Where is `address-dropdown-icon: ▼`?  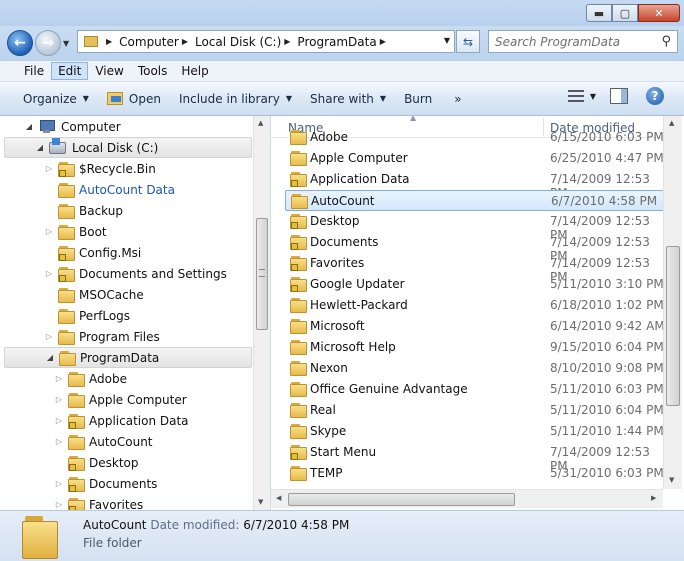
address-dropdown-icon: ▼ is located at coordinates (447, 40).